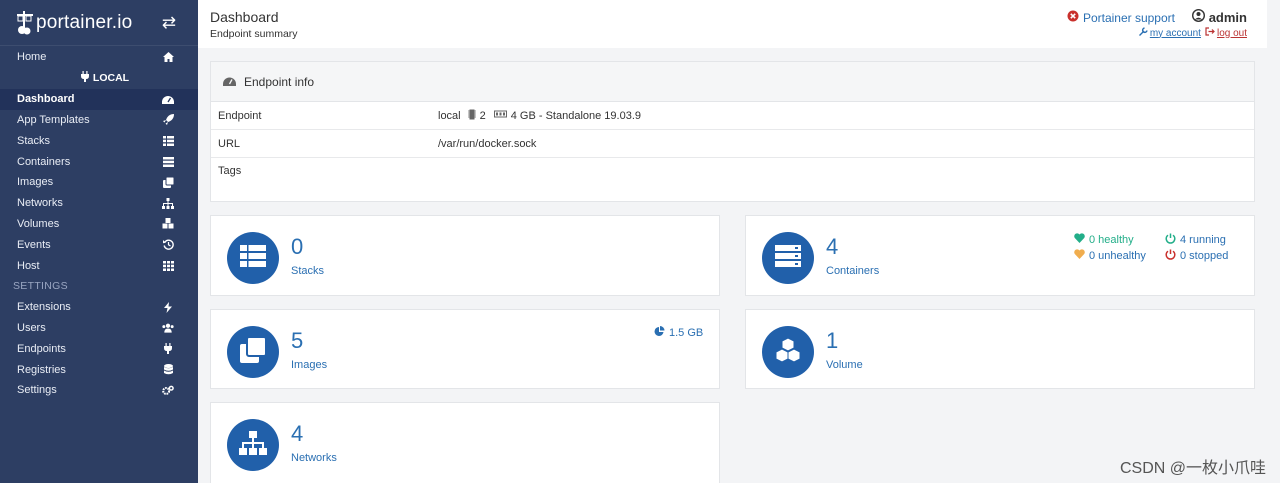 This screenshot has height=483, width=1280. Describe the element at coordinates (99, 390) in the screenshot. I see `sidebar-item-settings: Settings` at that location.